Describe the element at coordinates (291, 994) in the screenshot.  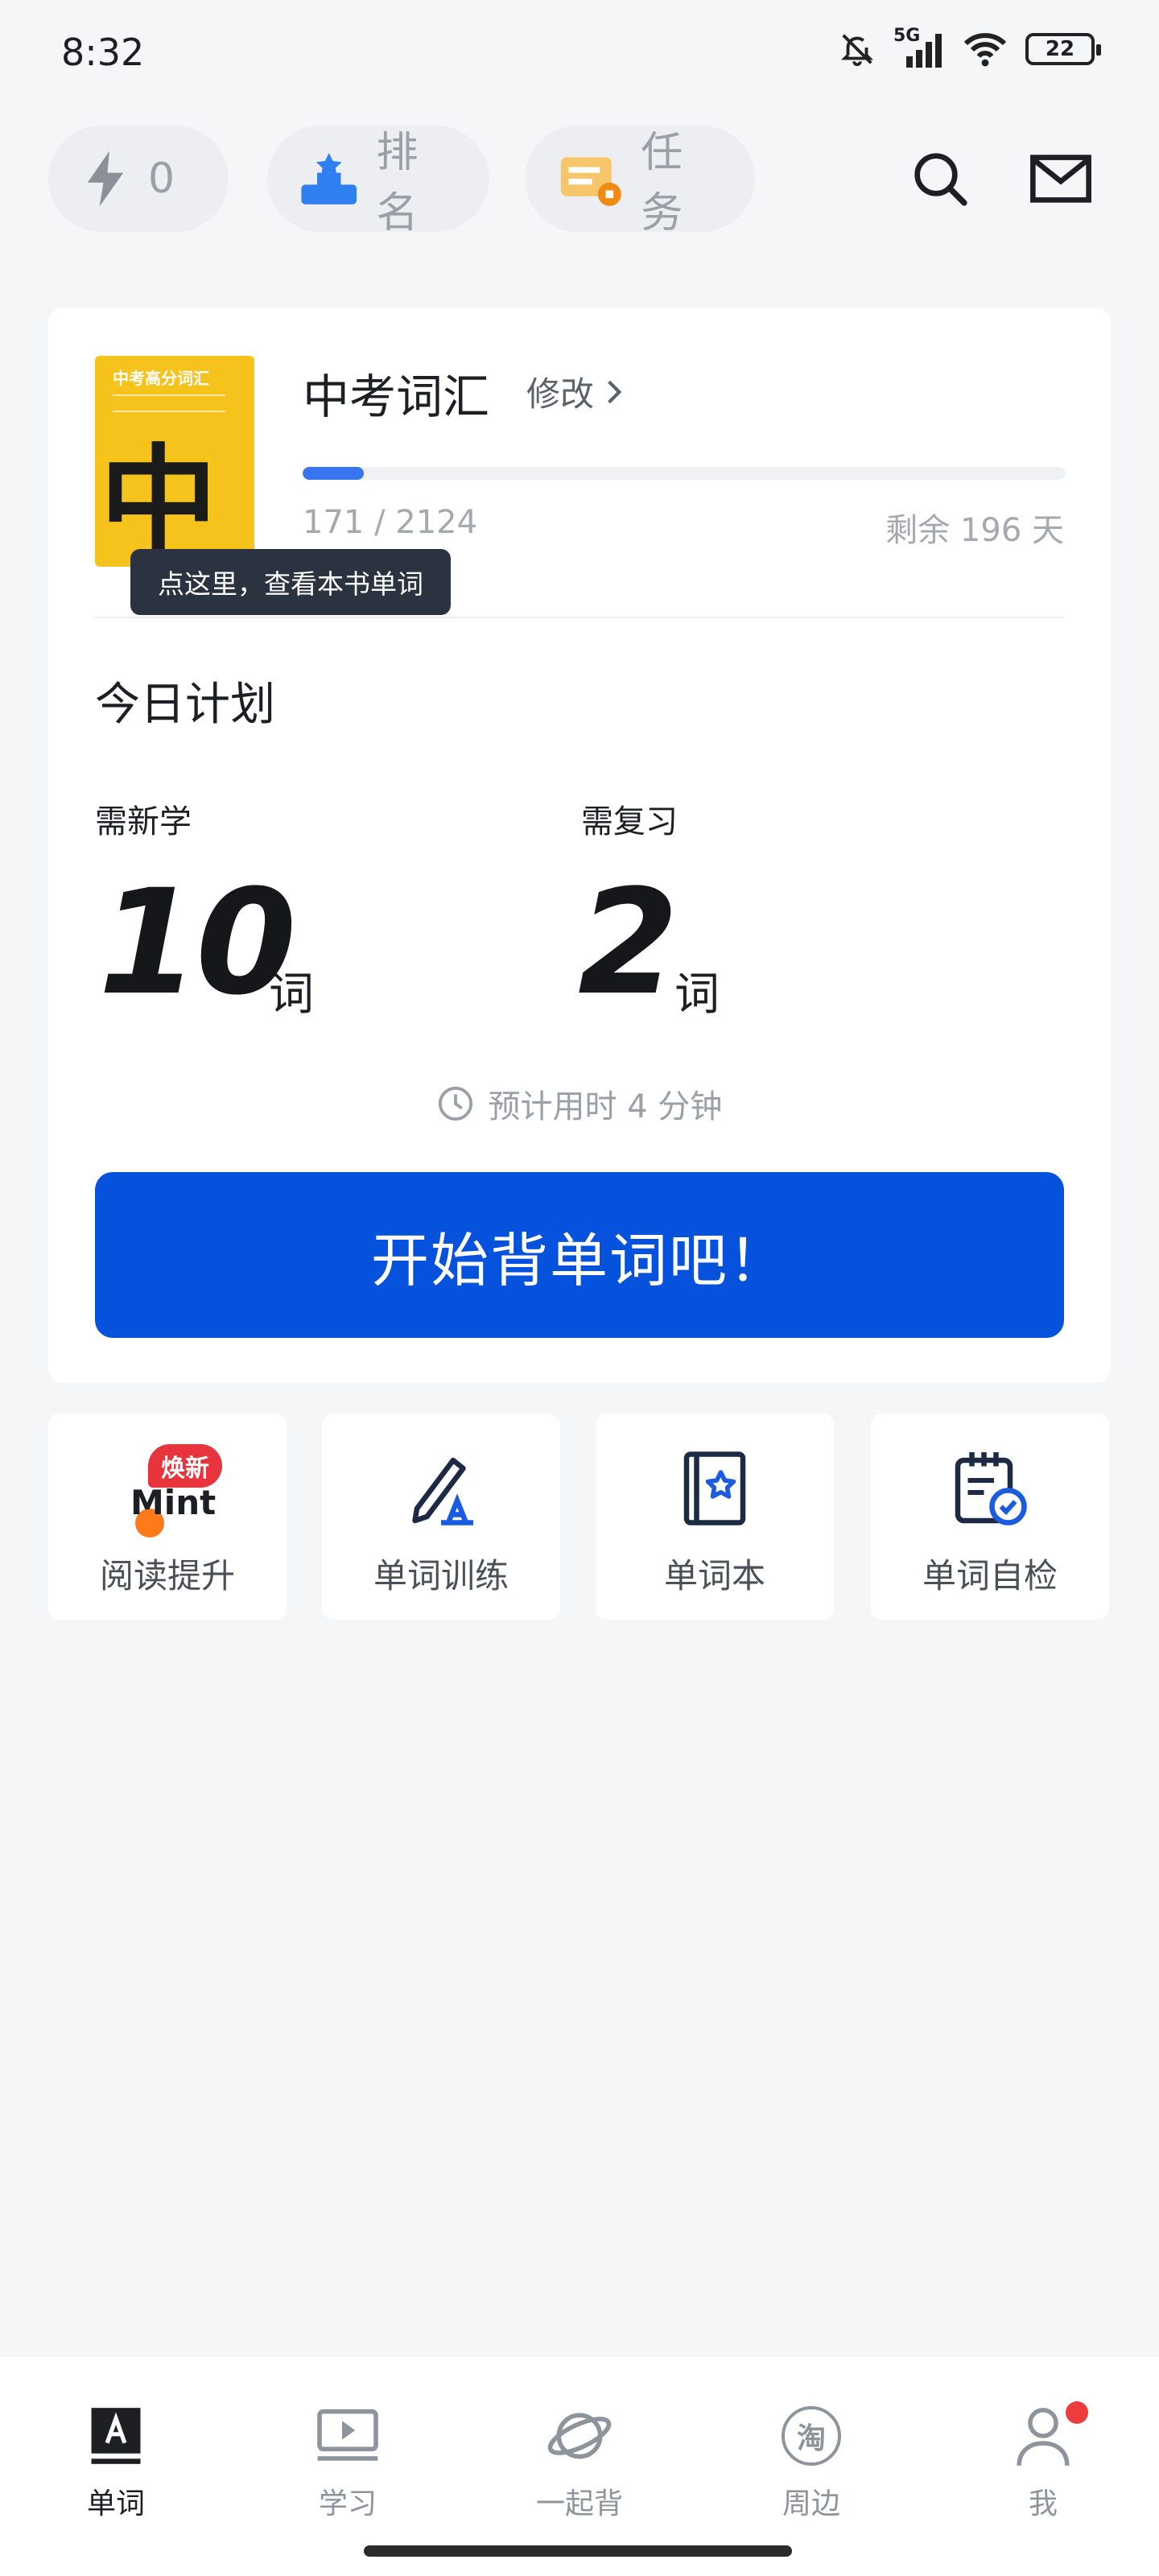
I see `new-words-unit: 词` at that location.